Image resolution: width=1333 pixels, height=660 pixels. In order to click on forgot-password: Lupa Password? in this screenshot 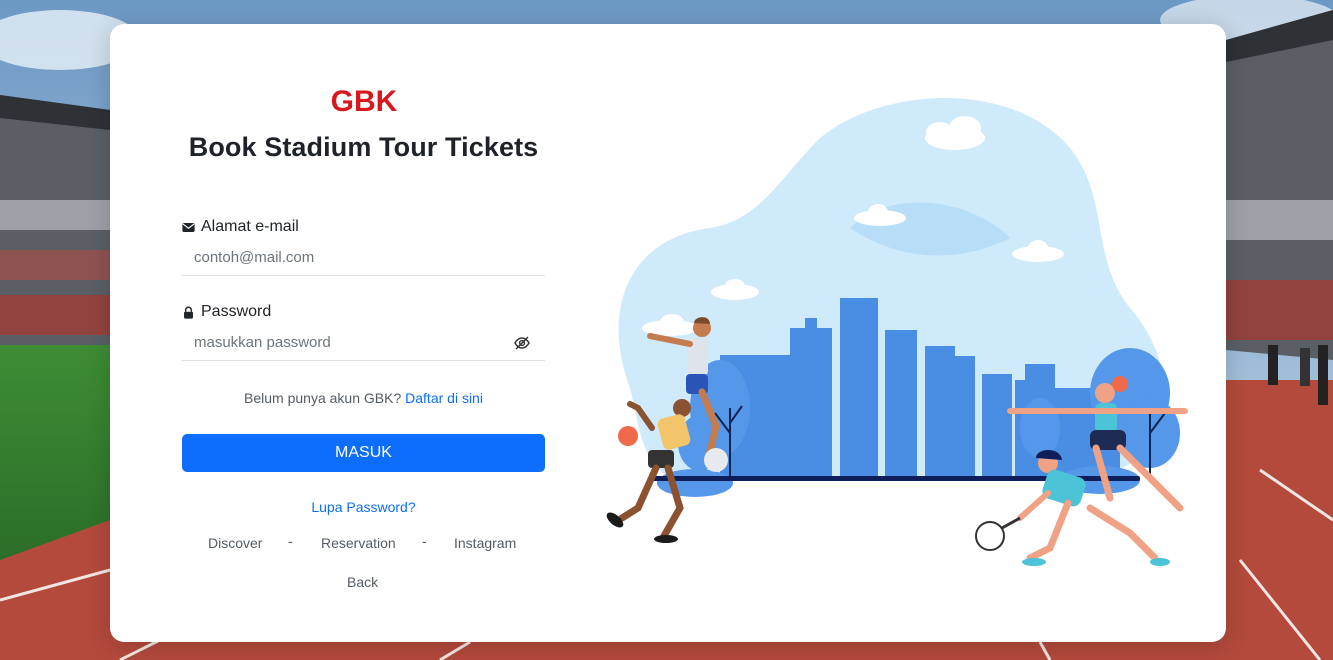, I will do `click(363, 507)`.